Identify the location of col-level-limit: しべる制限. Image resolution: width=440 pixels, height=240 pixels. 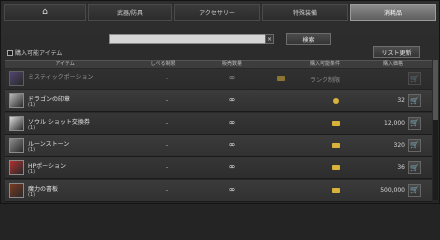
(163, 64).